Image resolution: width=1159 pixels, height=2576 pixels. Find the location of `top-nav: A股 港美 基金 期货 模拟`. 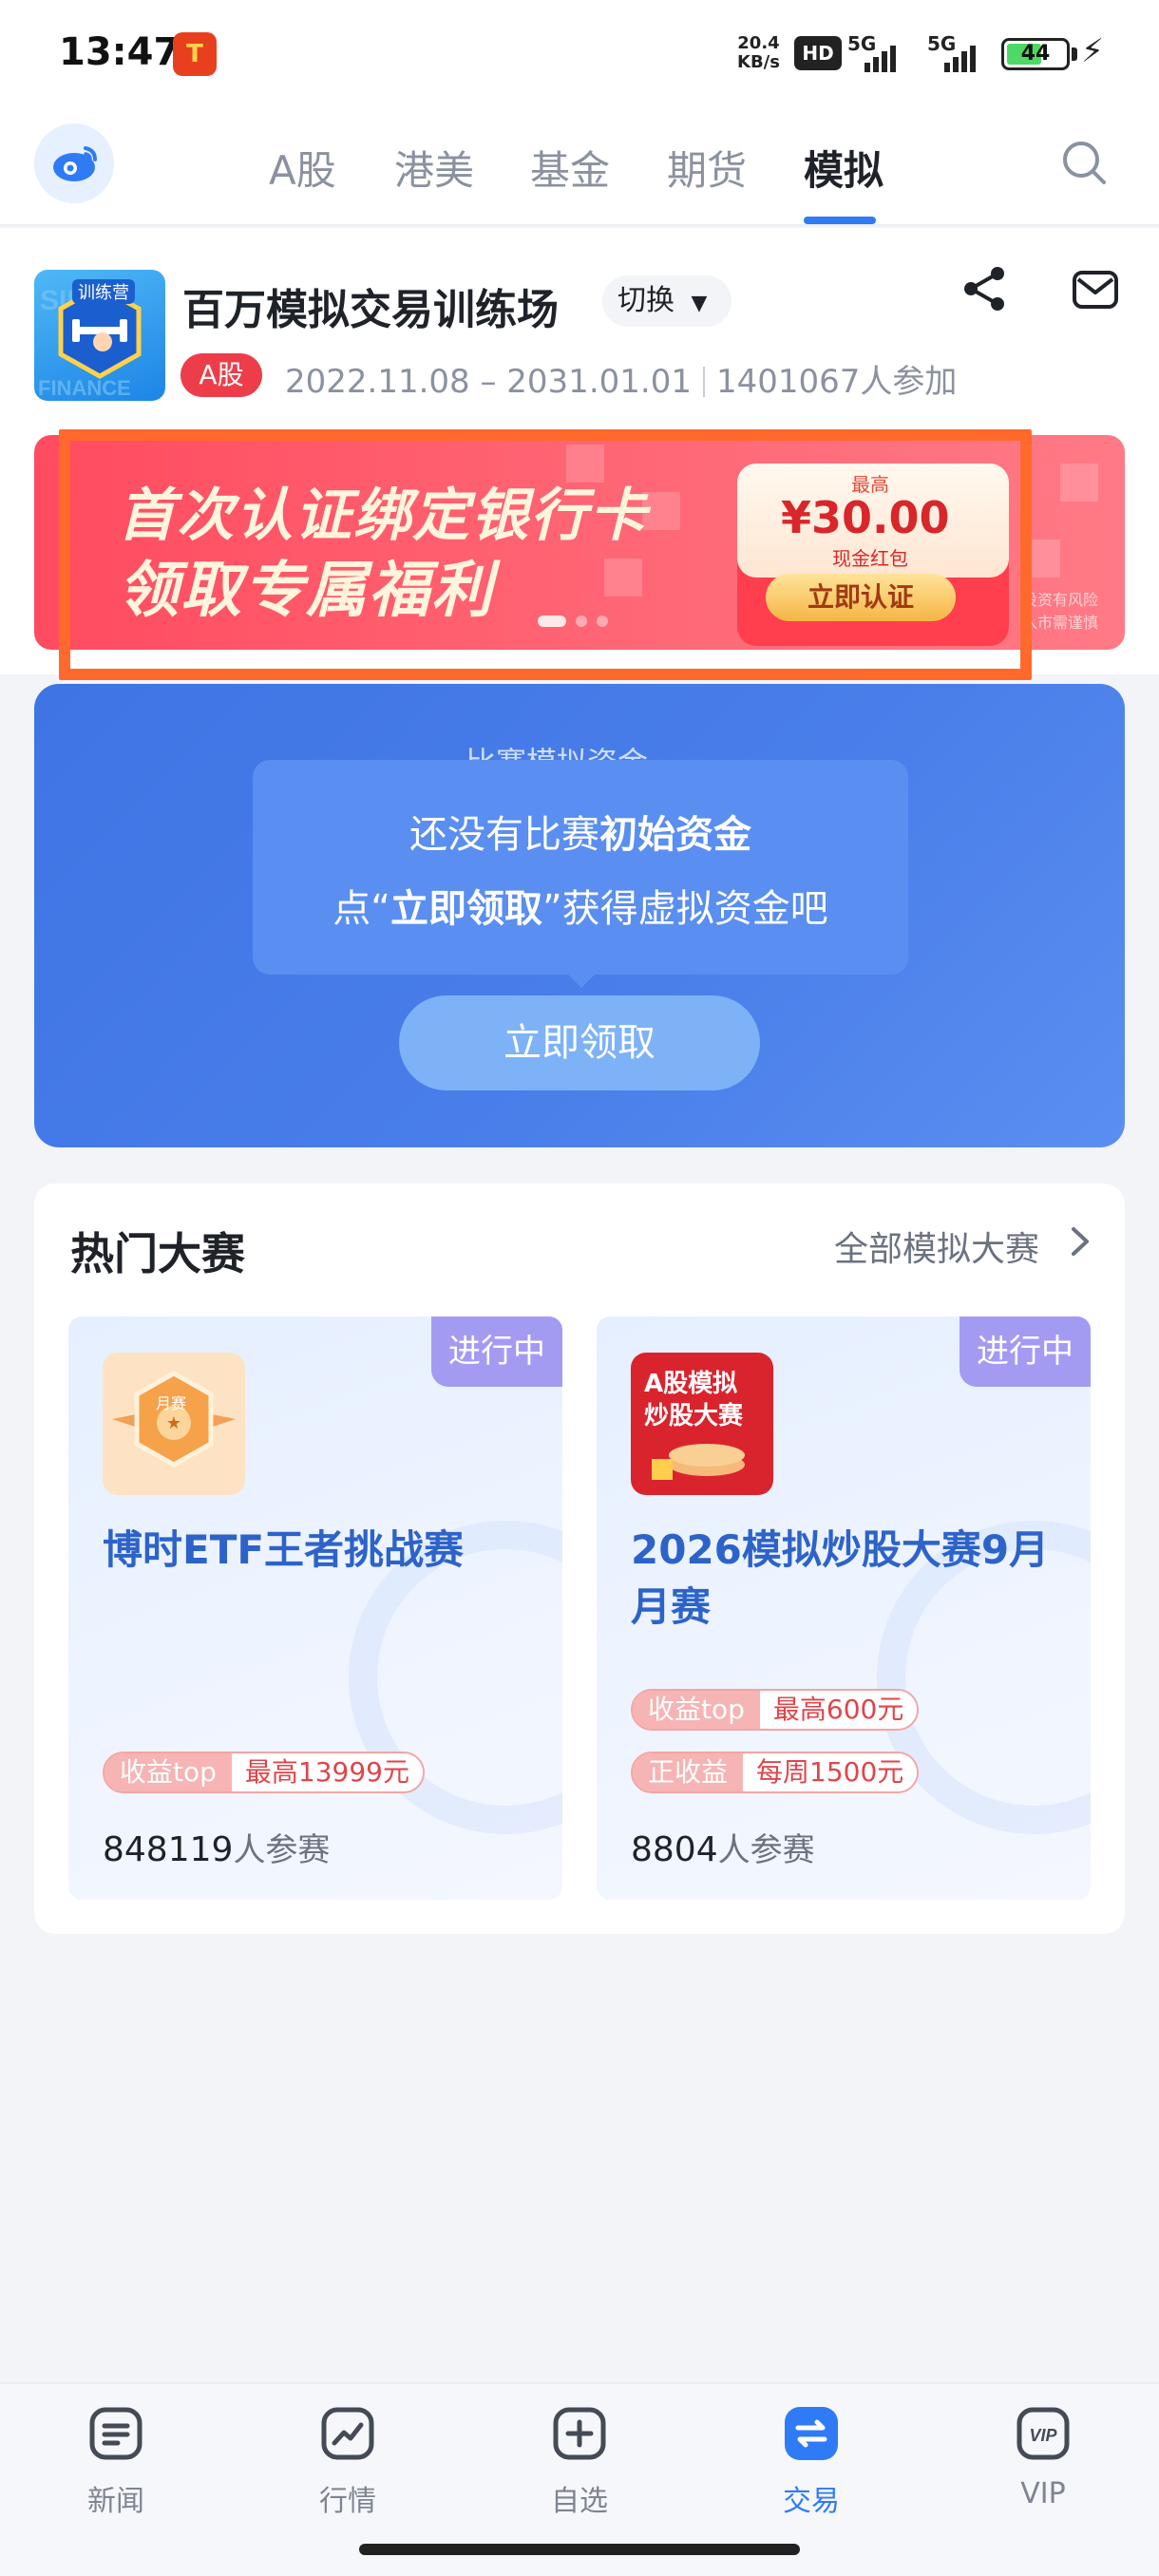

top-nav: A股 港美 基金 期货 模拟 is located at coordinates (579, 165).